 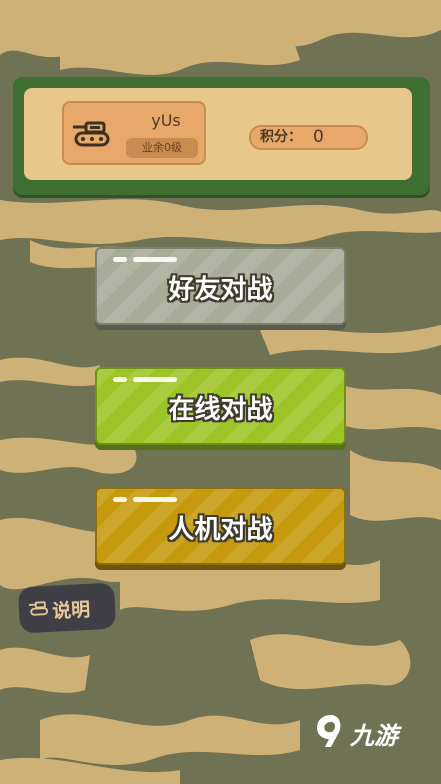 I want to click on jiuyou-watermark: 九游, so click(x=364, y=732).